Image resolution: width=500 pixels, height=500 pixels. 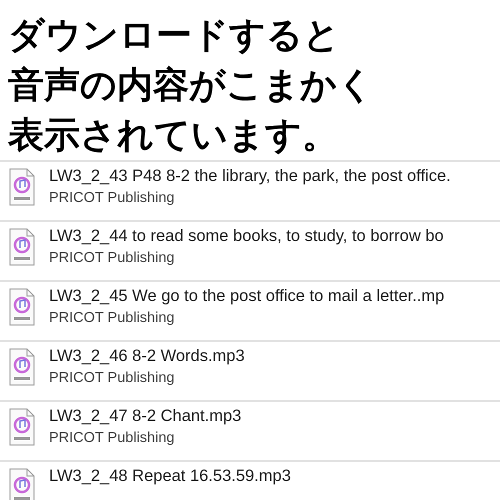 What do you see at coordinates (246, 236) in the screenshot?
I see `track-title: LW3_2_44 to read some books, to study, to borrow bo` at bounding box center [246, 236].